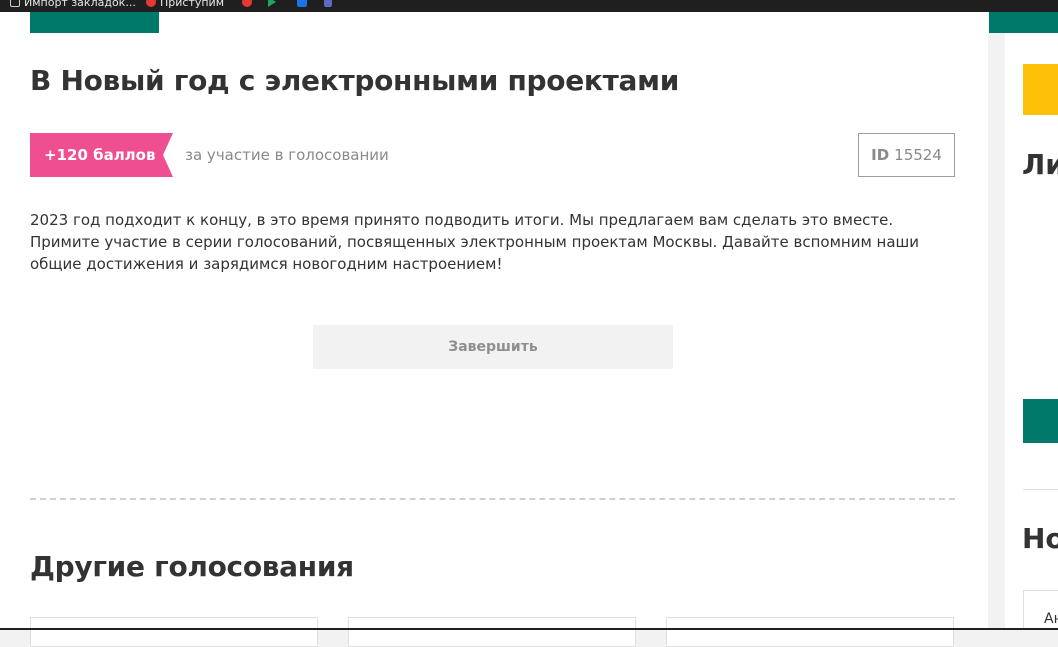 The width and height of the screenshot is (1058, 647). I want to click on sidebar-heading: Ли, so click(1040, 164).